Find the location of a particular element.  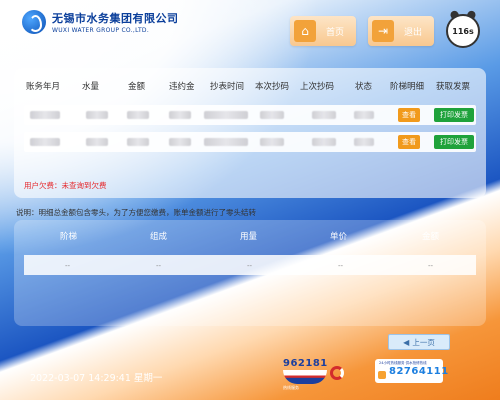

header-volume: 水量 is located at coordinates (91, 87).